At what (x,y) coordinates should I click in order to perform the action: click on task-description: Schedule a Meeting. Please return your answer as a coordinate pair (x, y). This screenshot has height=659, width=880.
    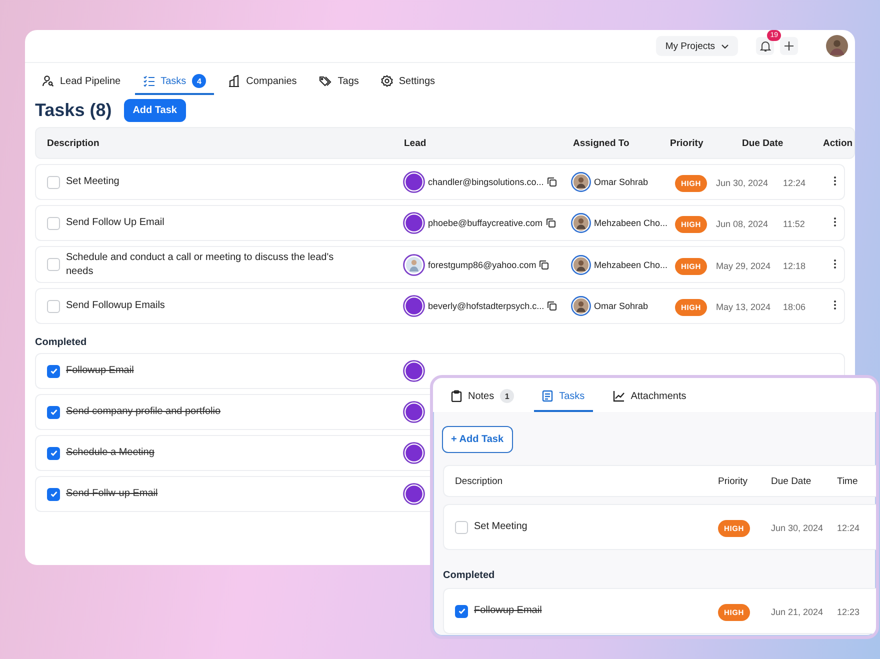
    Looking at the image, I should click on (110, 453).